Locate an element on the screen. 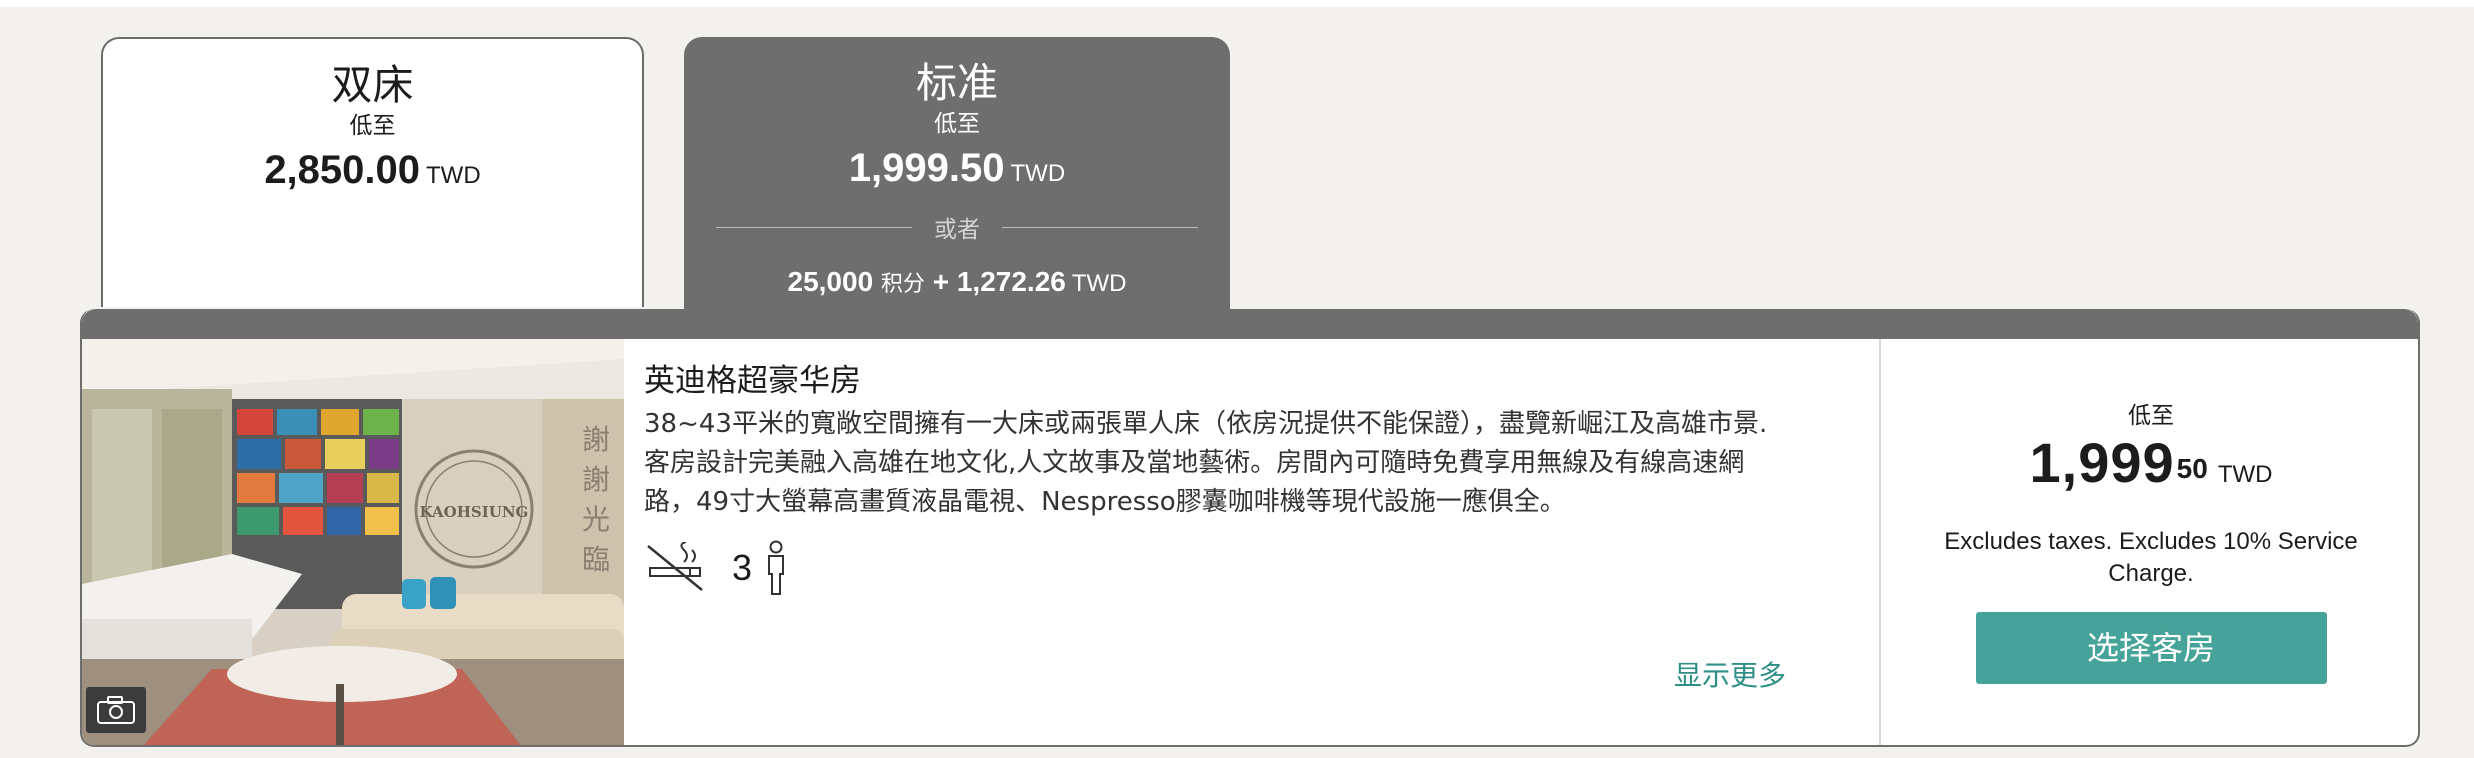 This screenshot has width=2474, height=758. room-amenities: 3 is located at coordinates (1294, 568).